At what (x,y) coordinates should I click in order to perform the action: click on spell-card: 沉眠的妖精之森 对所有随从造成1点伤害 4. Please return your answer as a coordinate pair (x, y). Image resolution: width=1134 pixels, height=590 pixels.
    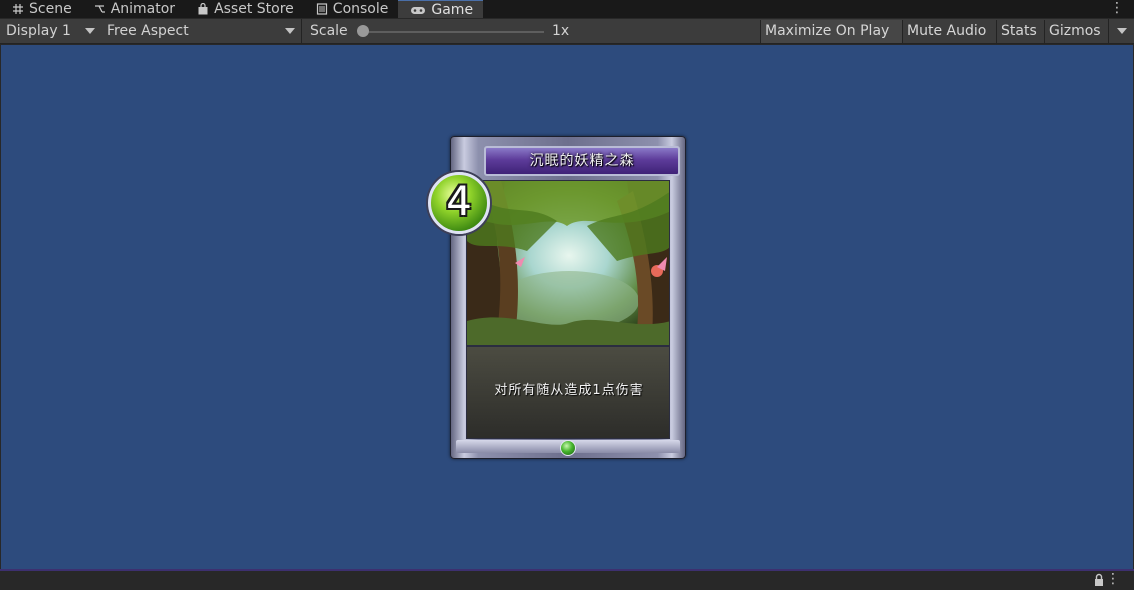
    Looking at the image, I should click on (557, 297).